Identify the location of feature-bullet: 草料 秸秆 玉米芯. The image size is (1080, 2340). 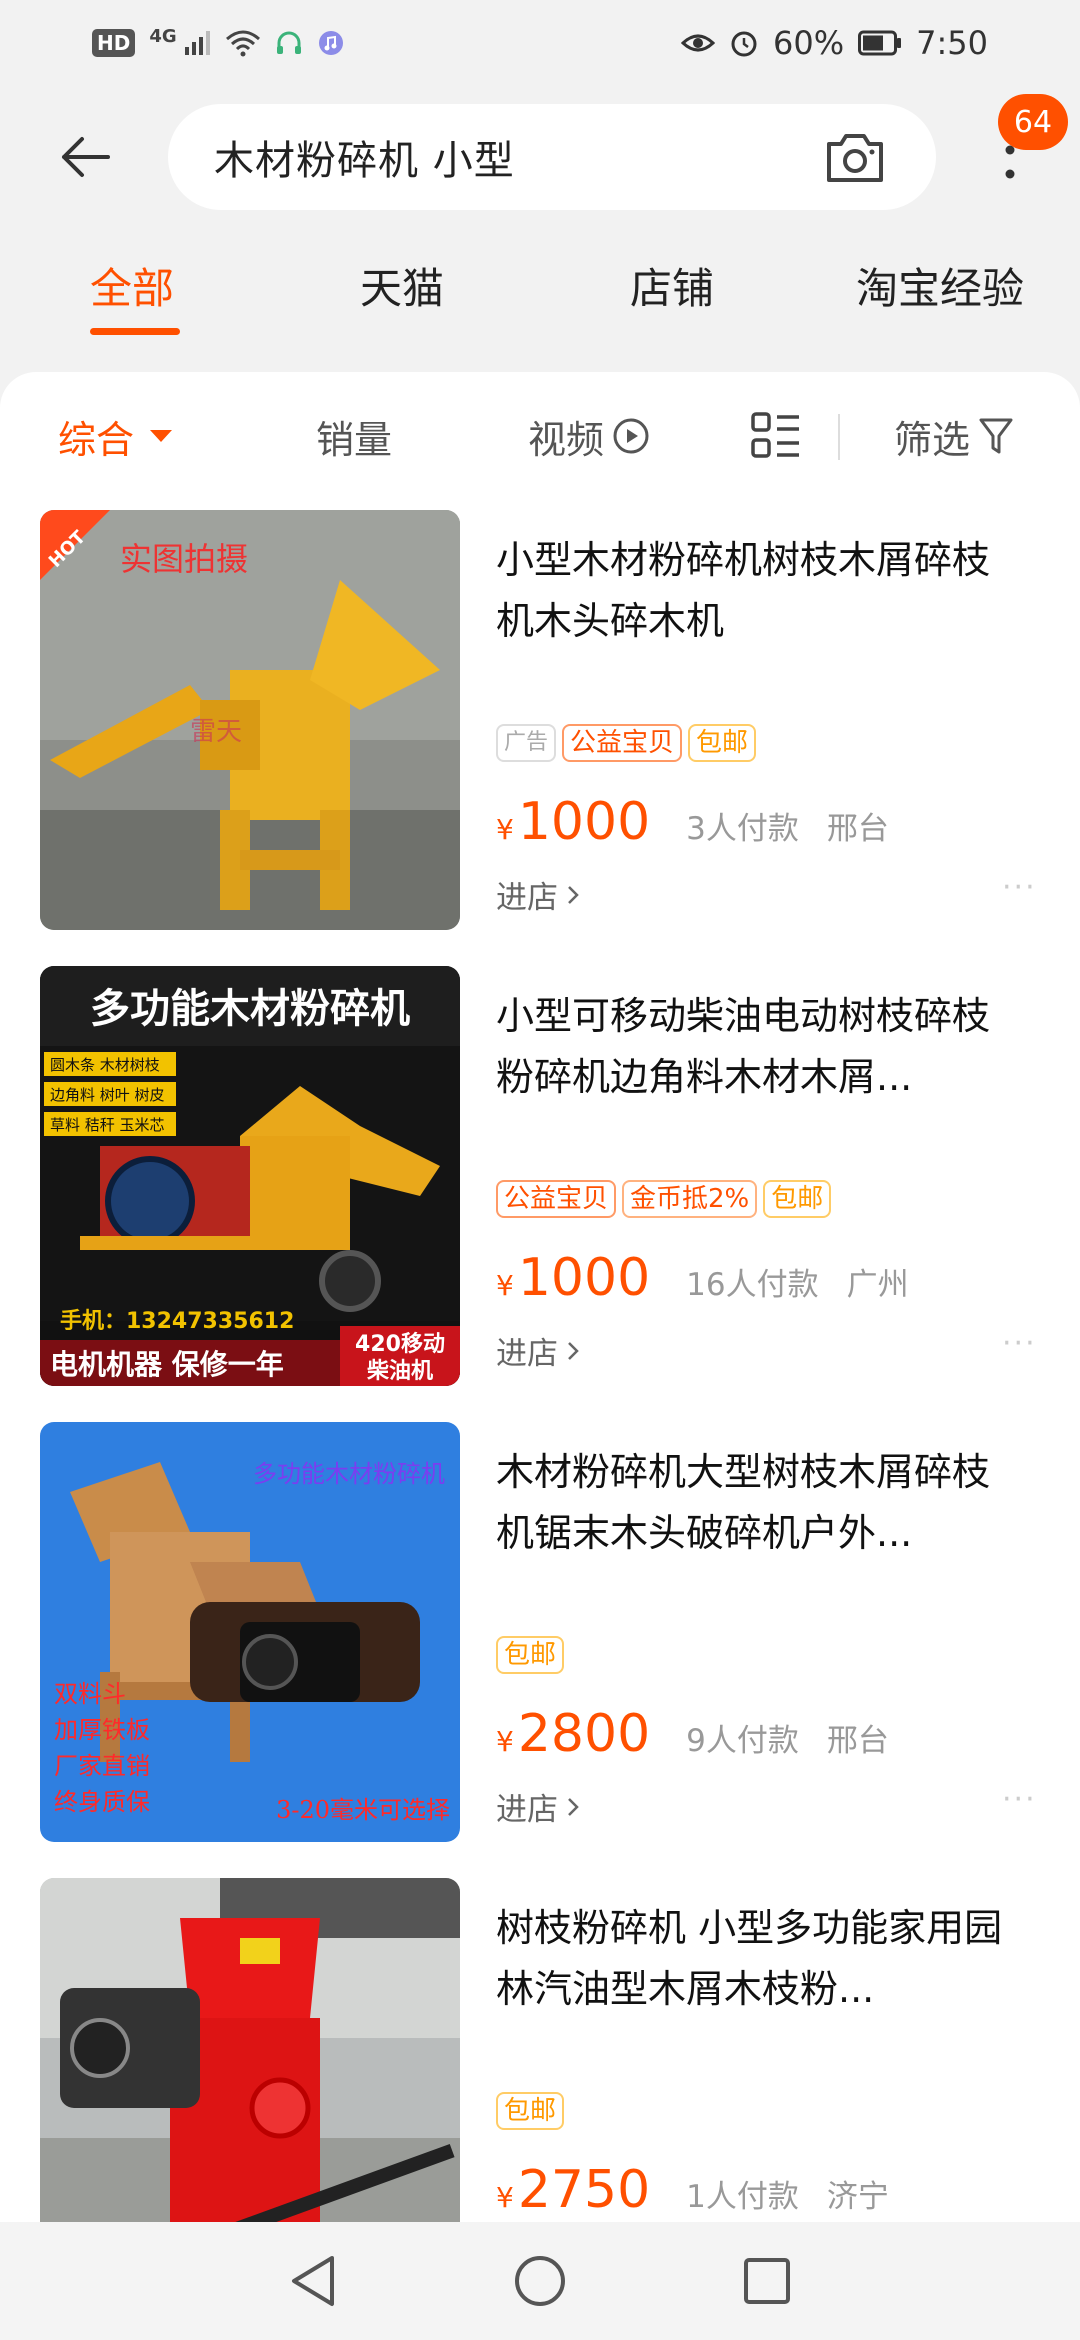
(107, 1125).